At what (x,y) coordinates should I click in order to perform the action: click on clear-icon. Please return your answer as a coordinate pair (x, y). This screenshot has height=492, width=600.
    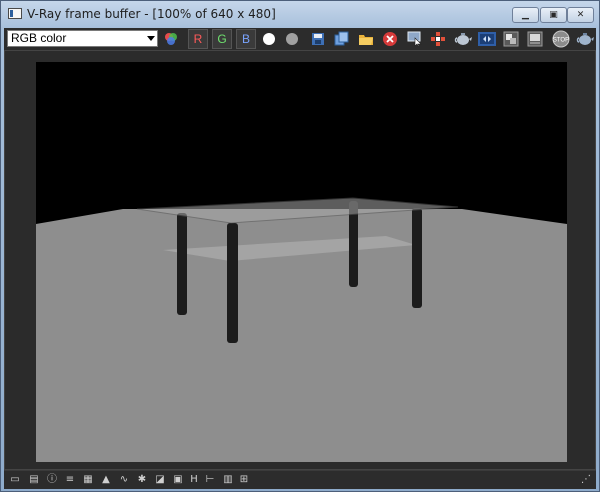
    Looking at the image, I should click on (390, 39).